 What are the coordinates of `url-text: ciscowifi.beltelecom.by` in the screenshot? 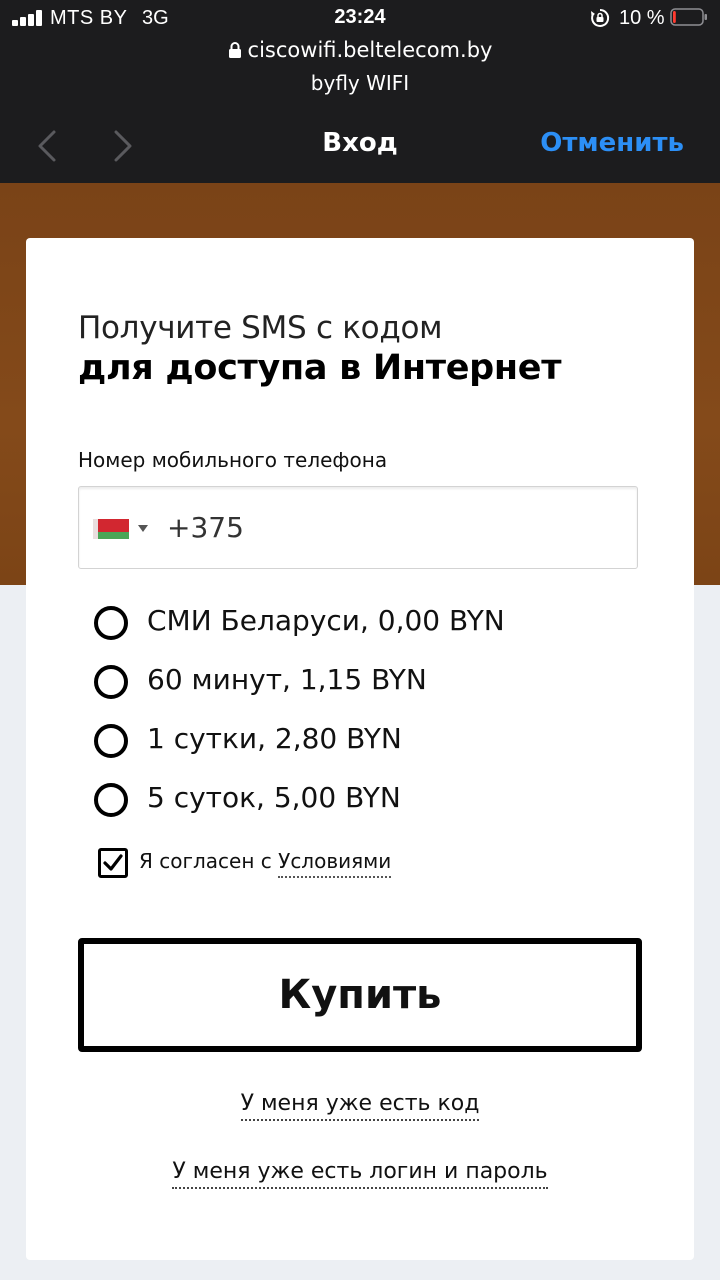 It's located at (370, 50).